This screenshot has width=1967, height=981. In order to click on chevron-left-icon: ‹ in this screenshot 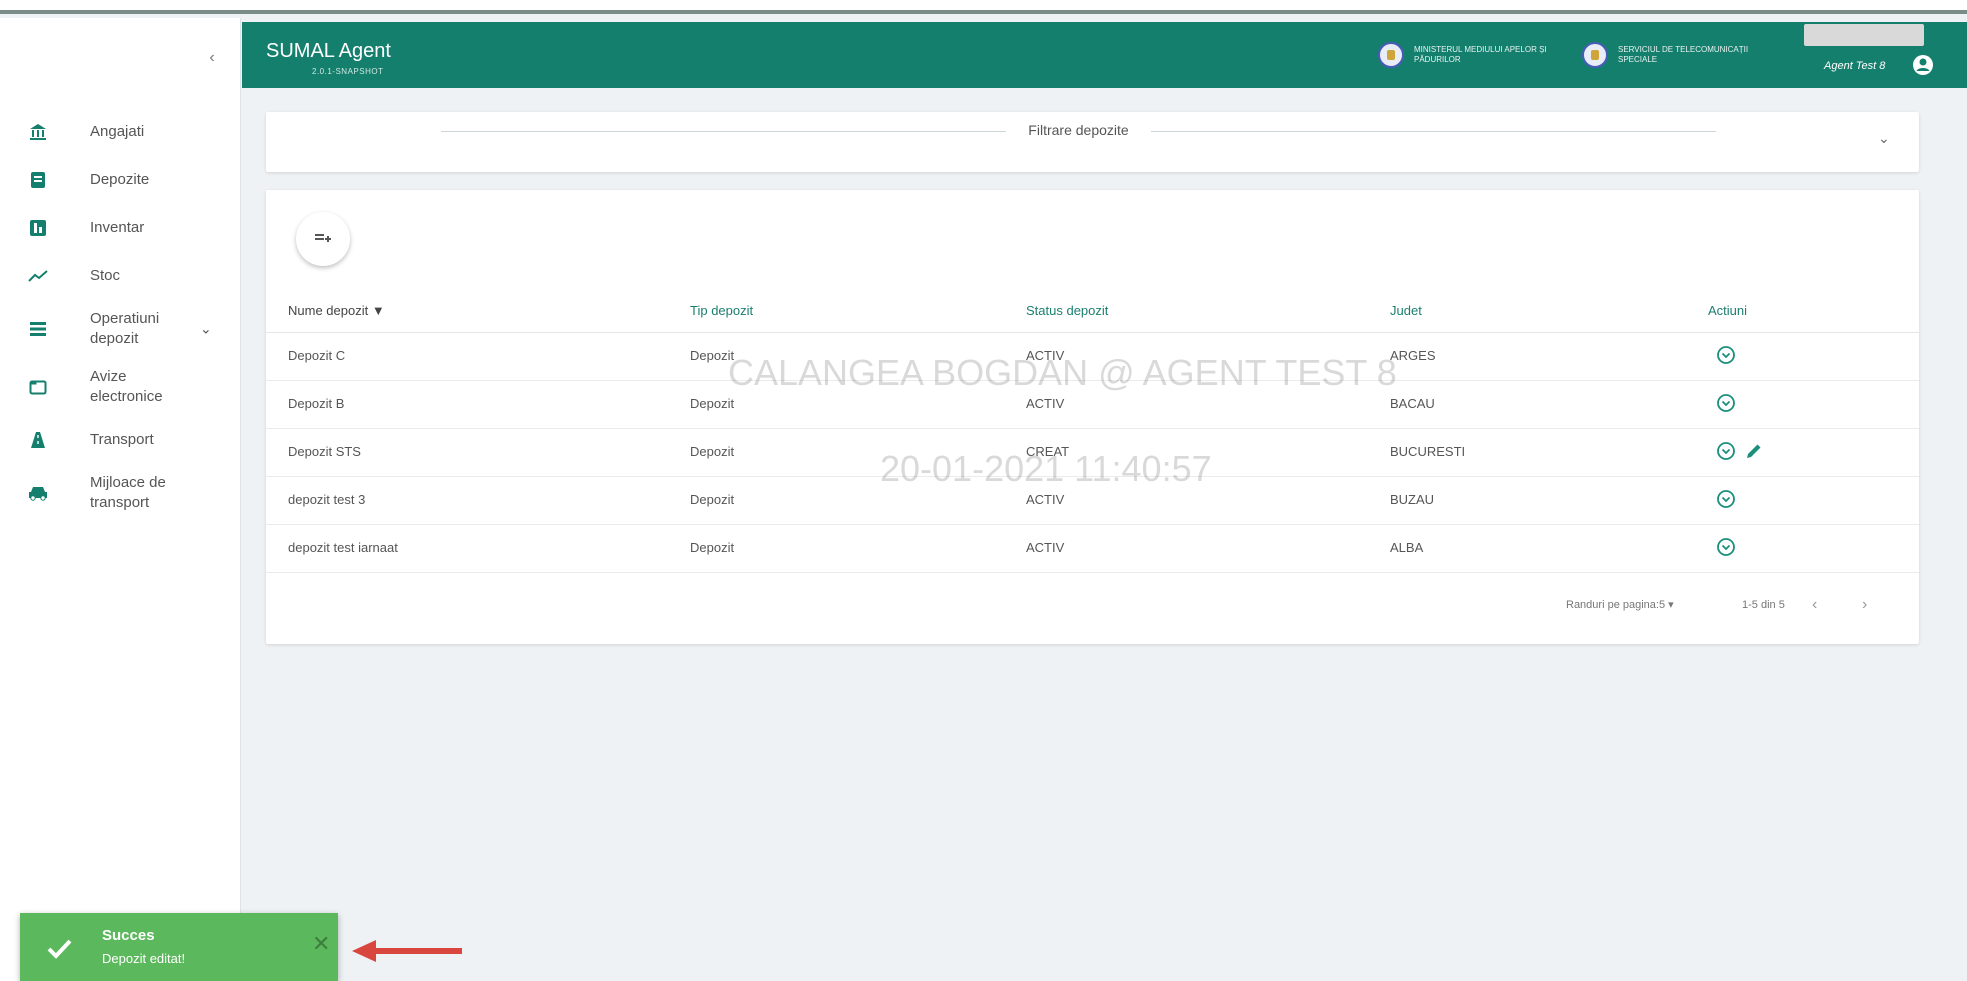, I will do `click(1814, 605)`.